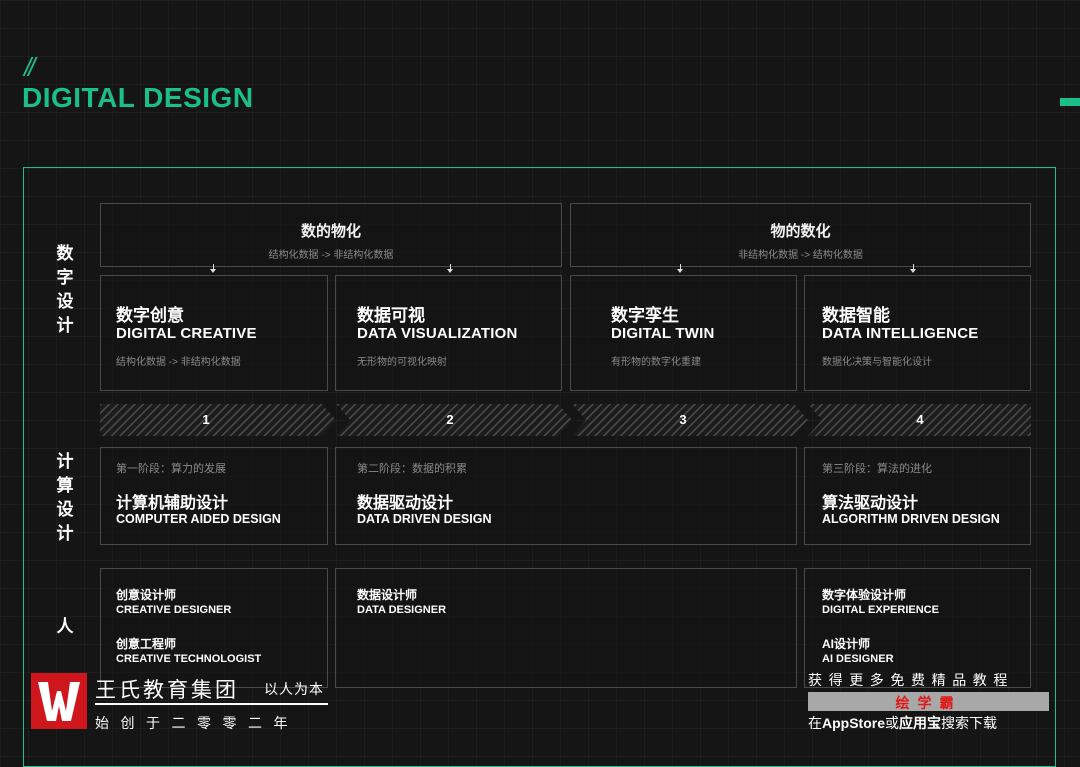 Image resolution: width=1080 pixels, height=767 pixels. Describe the element at coordinates (663, 333) in the screenshot. I see `card-title-en: DIGITAL TWIN` at that location.